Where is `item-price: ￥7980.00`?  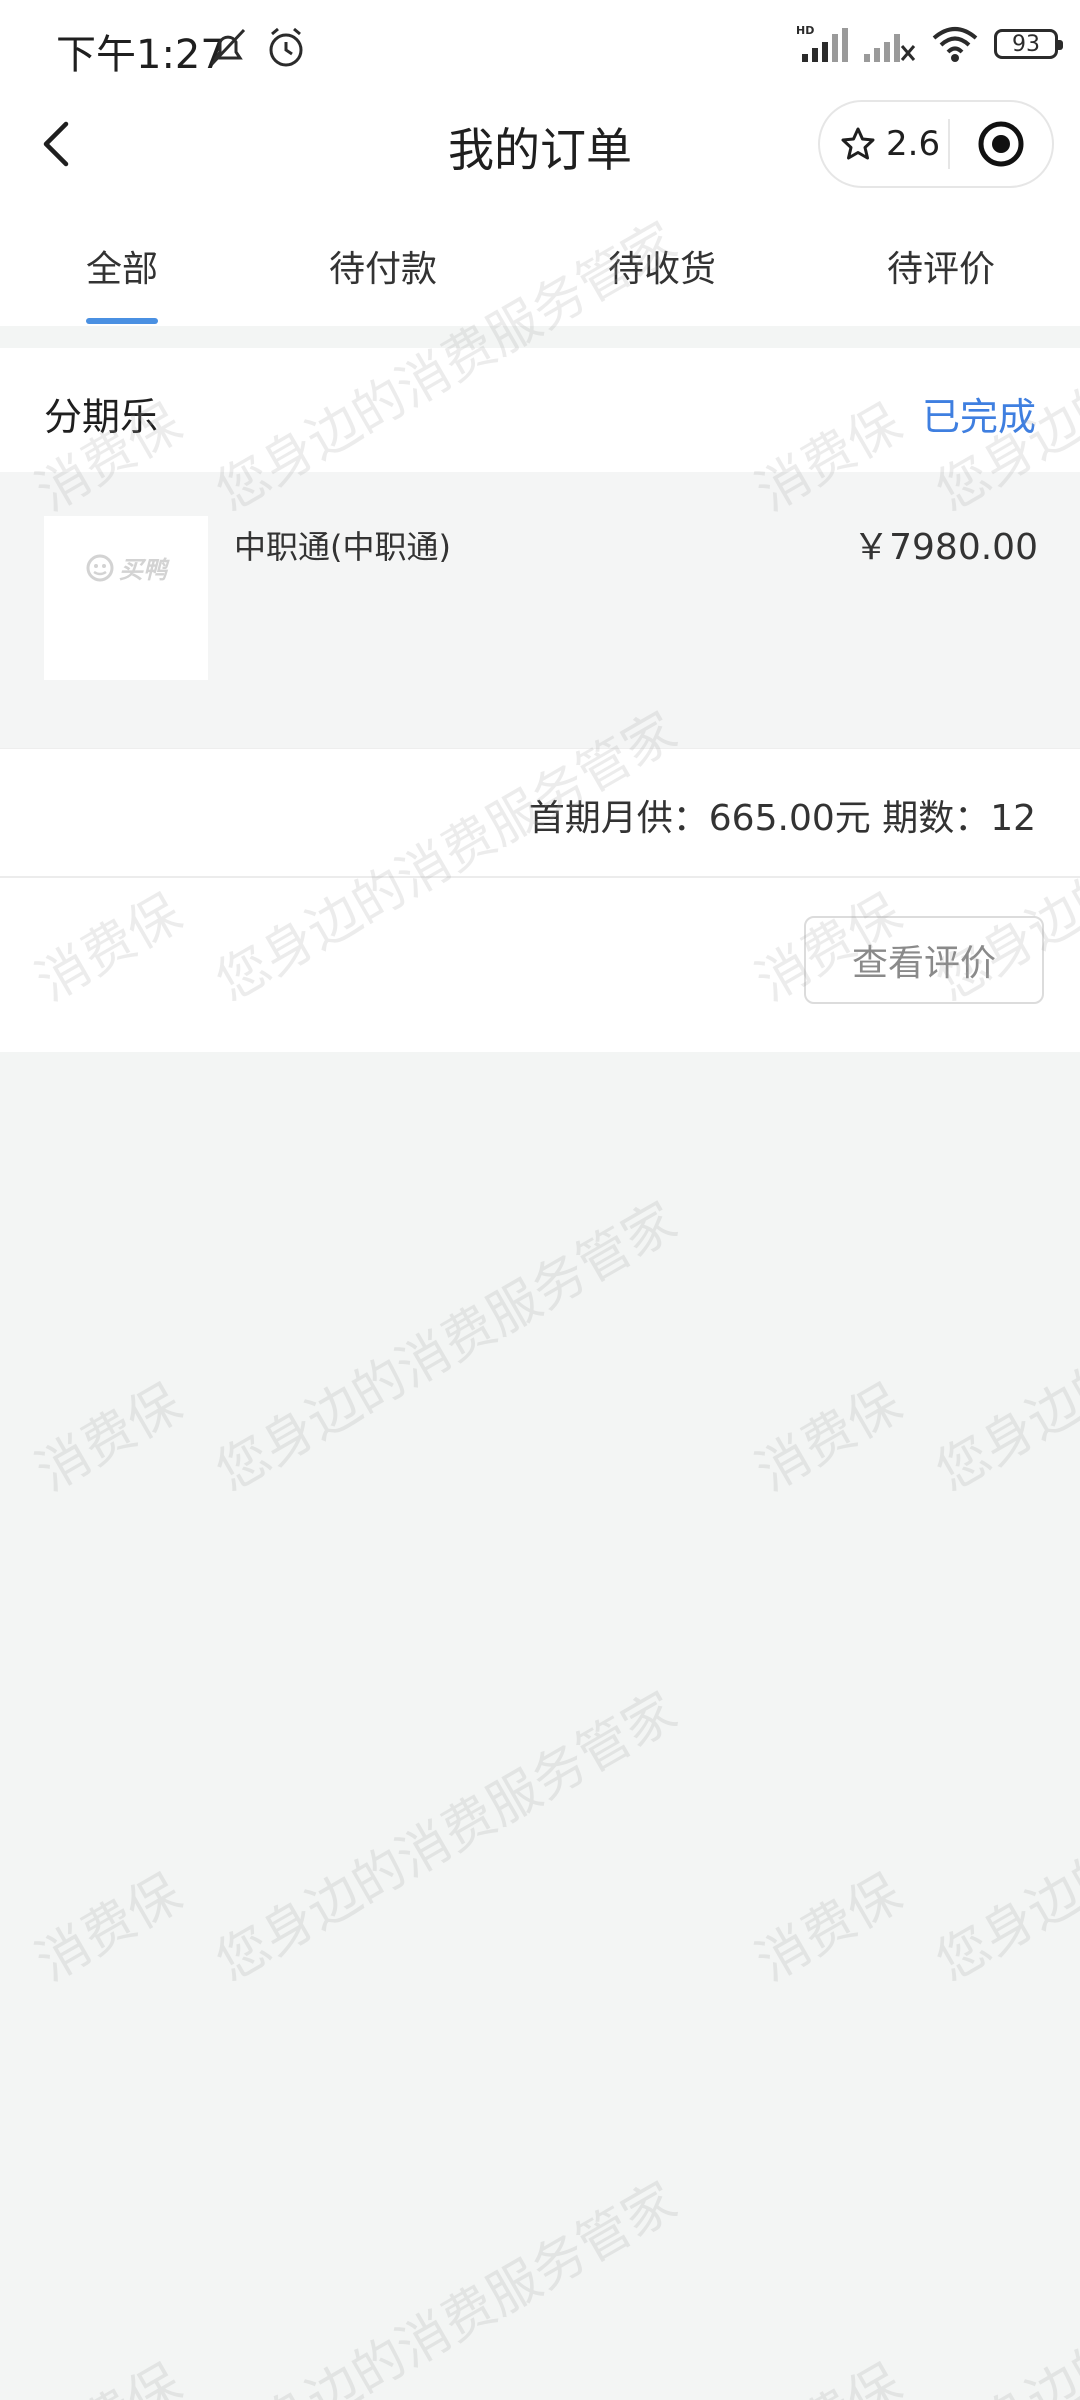 item-price: ￥7980.00 is located at coordinates (945, 547).